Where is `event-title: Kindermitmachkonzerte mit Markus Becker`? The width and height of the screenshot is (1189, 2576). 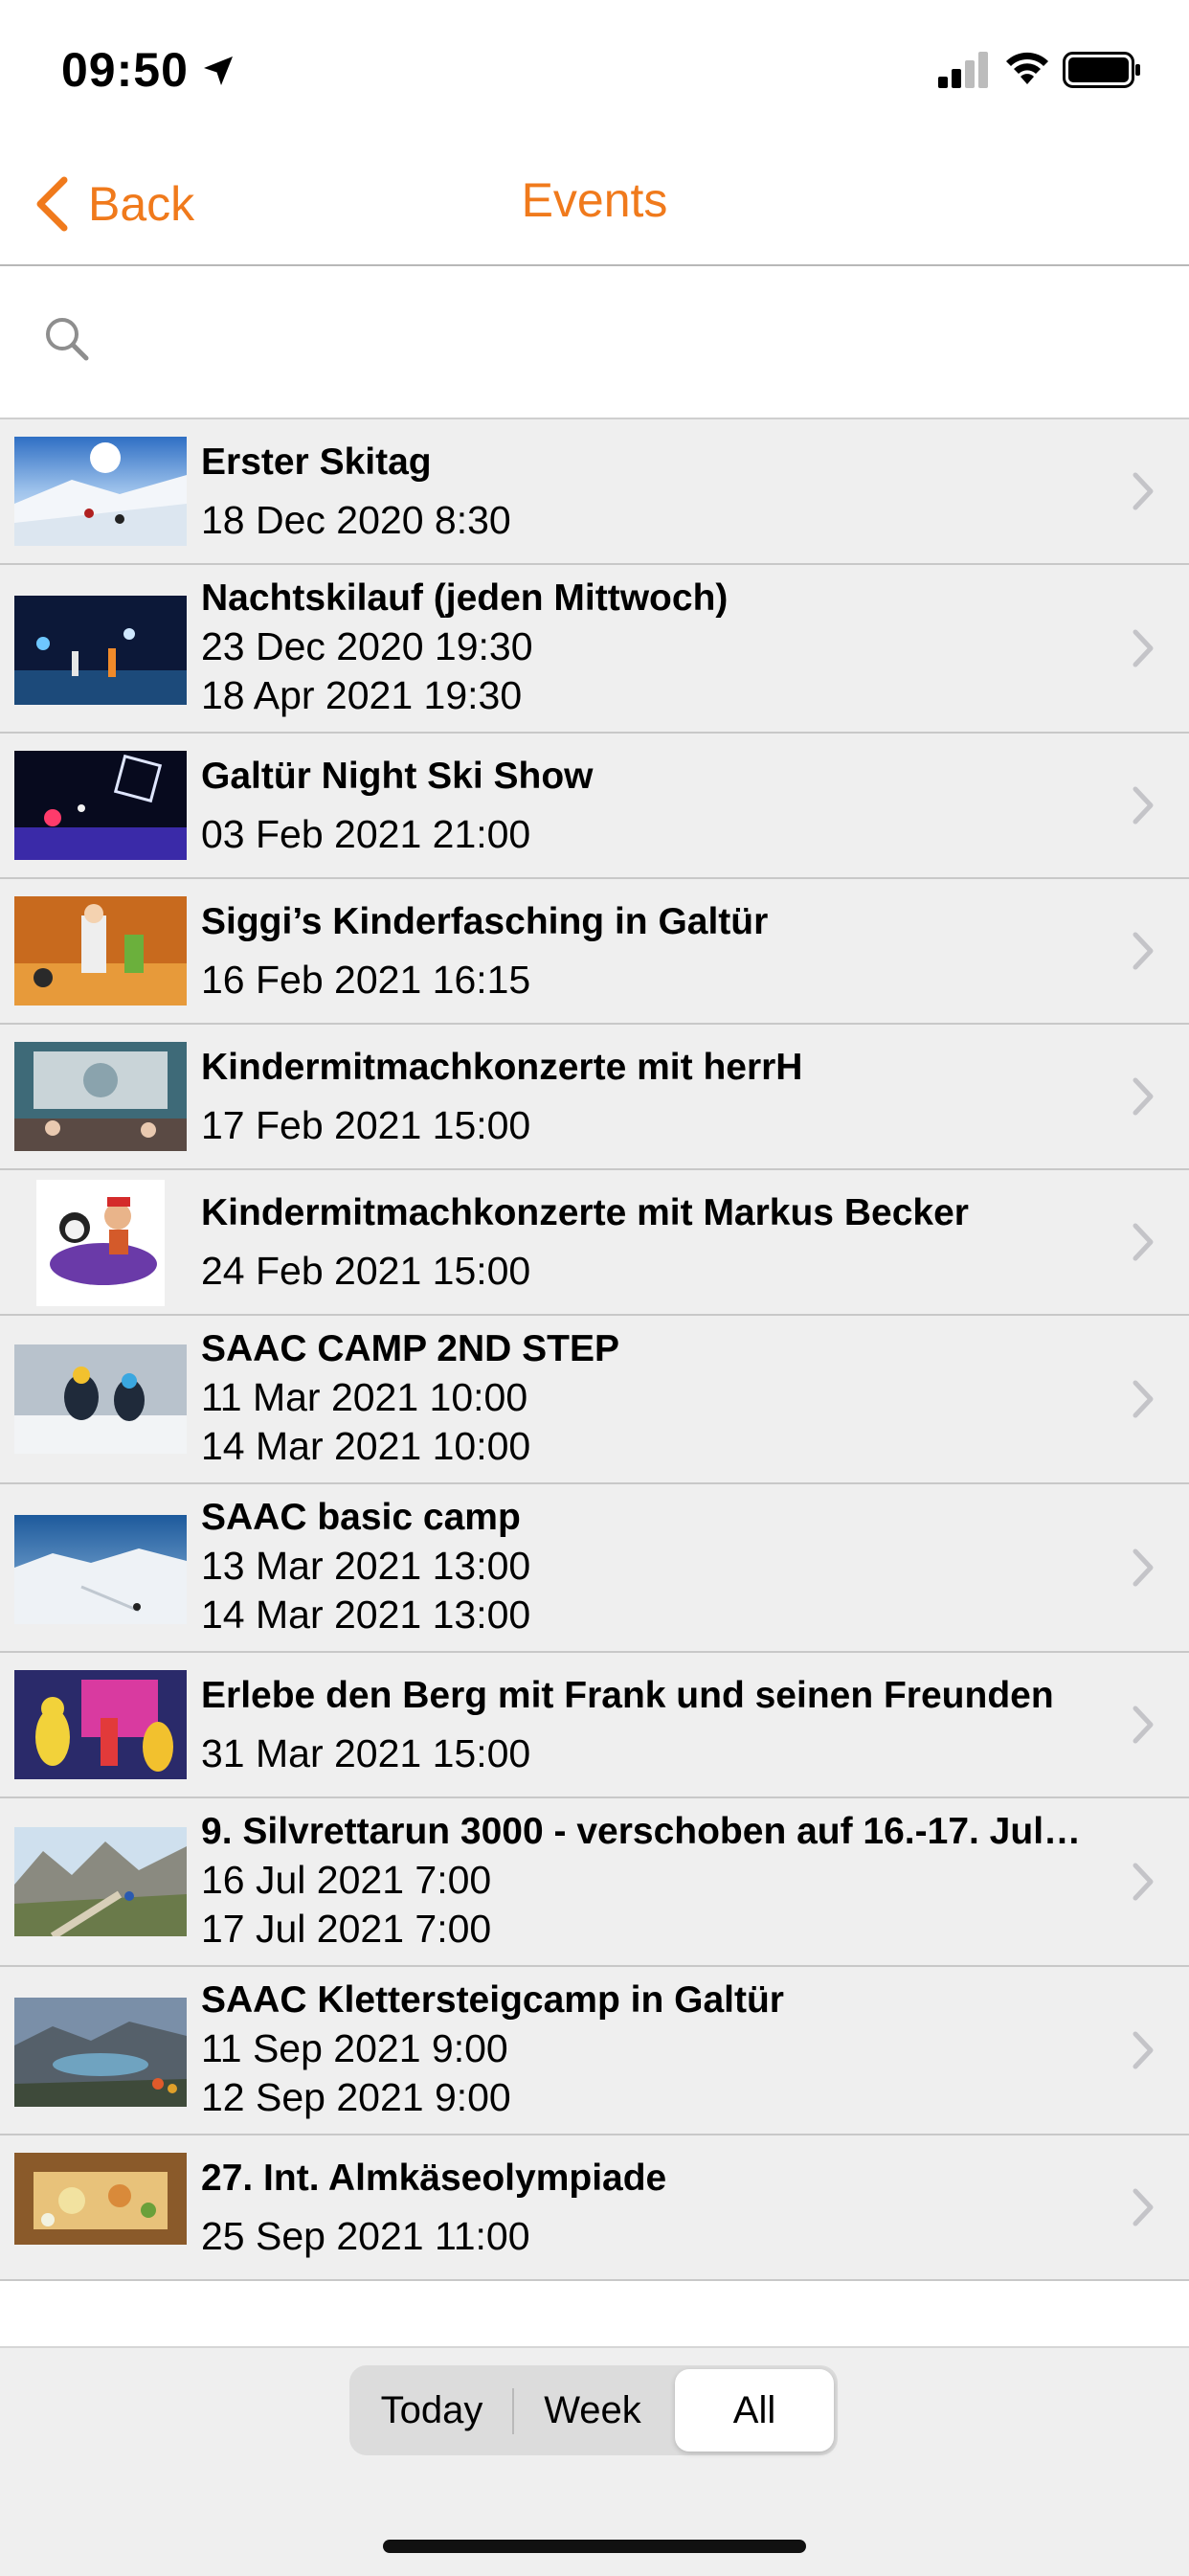 event-title: Kindermitmachkonzerte mit Markus Becker is located at coordinates (585, 1212).